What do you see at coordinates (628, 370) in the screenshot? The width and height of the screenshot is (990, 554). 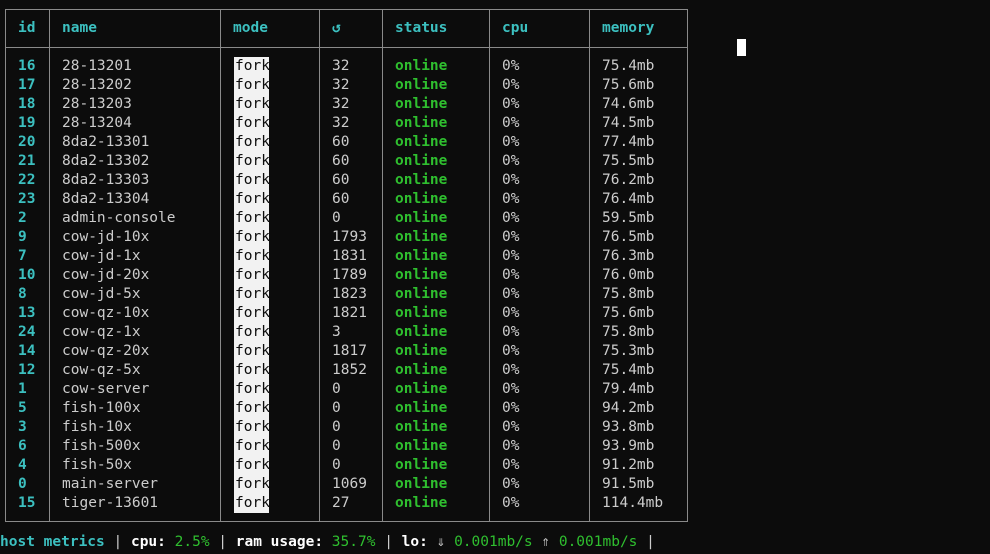 I see `process-memory: 75.4mb` at bounding box center [628, 370].